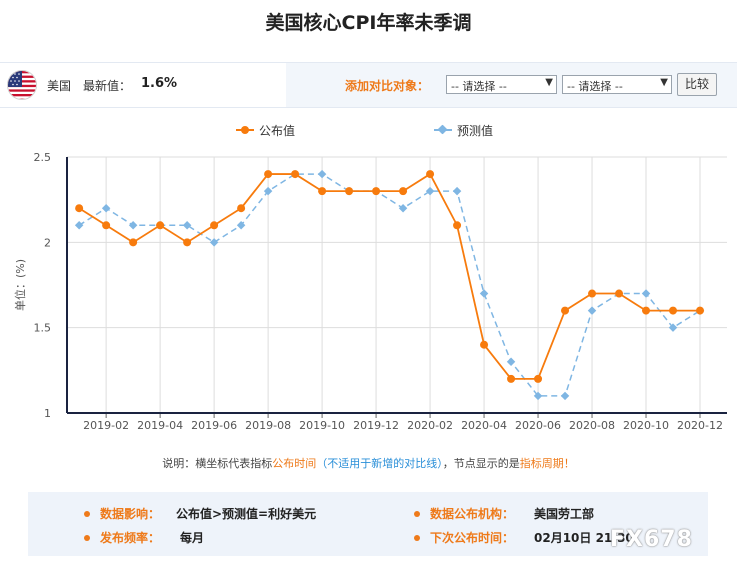 The width and height of the screenshot is (737, 577). Describe the element at coordinates (475, 131) in the screenshot. I see `legend-label-forecast: 预测值` at that location.